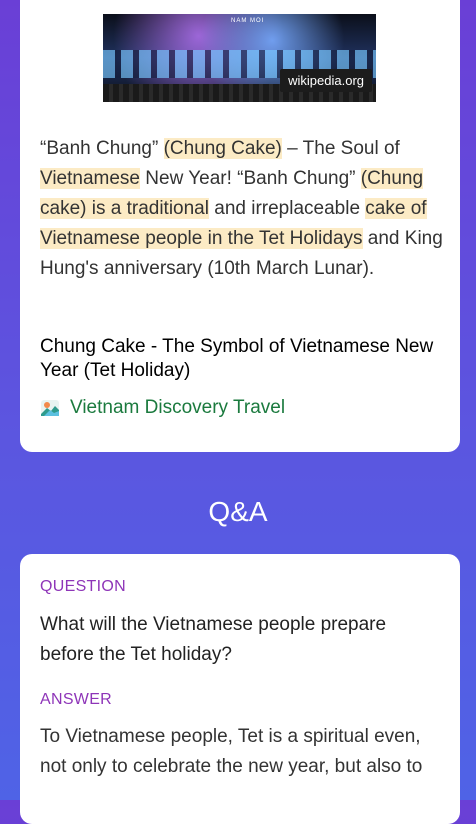 The height and width of the screenshot is (824, 476). What do you see at coordinates (76, 699) in the screenshot?
I see `answer-label: ANSWER` at bounding box center [76, 699].